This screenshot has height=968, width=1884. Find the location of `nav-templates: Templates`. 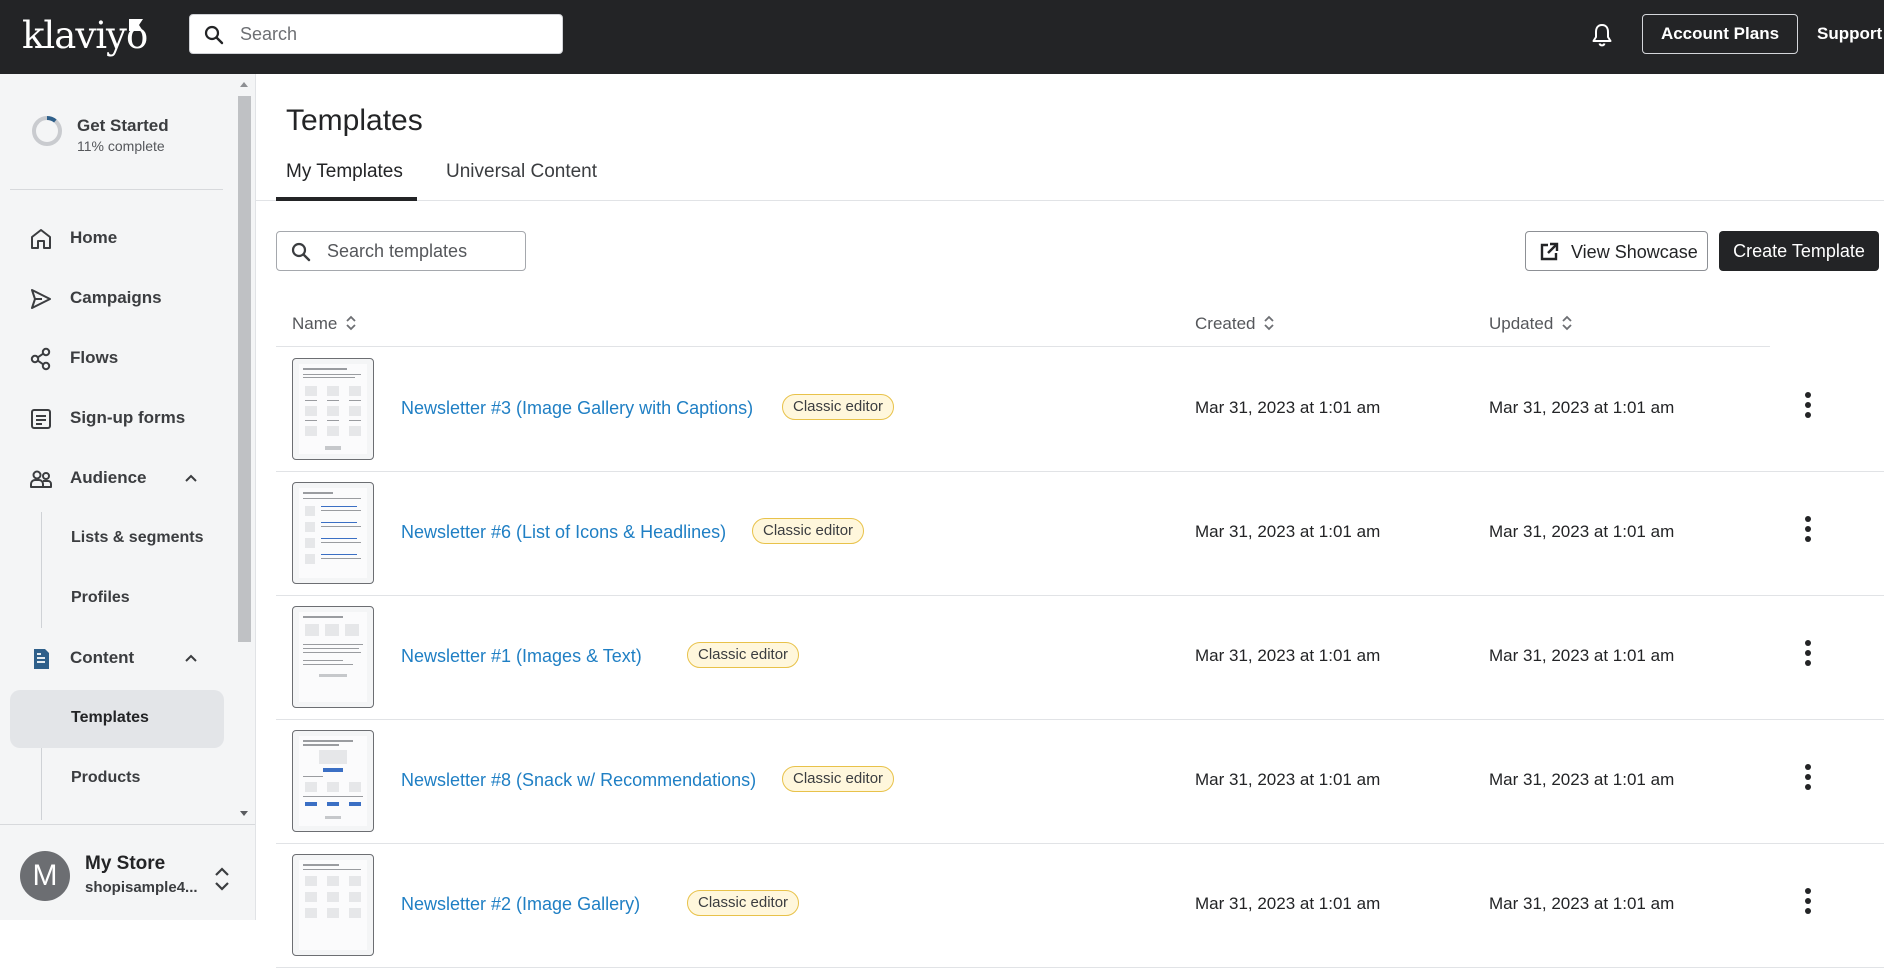

nav-templates: Templates is located at coordinates (117, 719).